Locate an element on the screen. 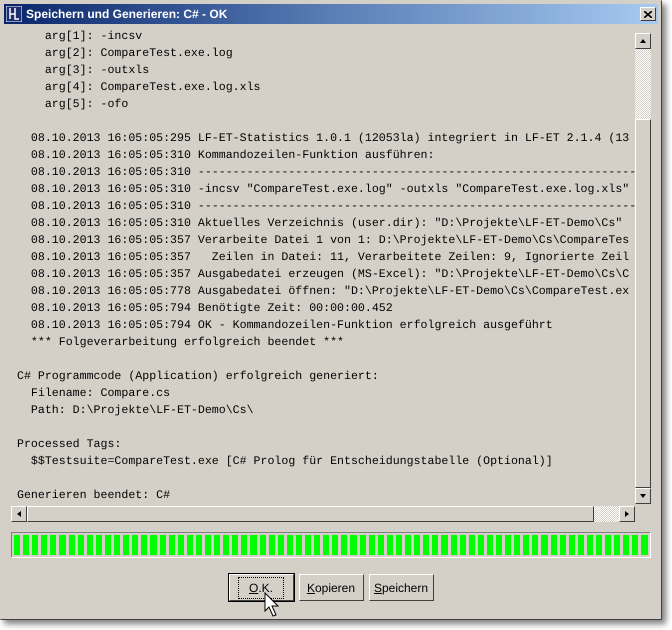 Image resolution: width=672 pixels, height=630 pixels. scroll-right-button is located at coordinates (627, 514).